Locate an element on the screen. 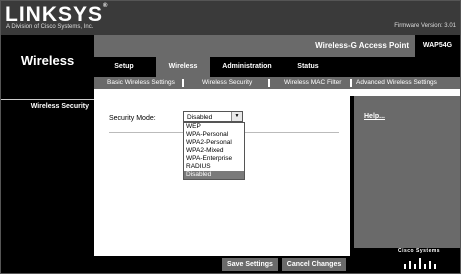 This screenshot has width=461, height=274. option-radius: RADIUS is located at coordinates (214, 167).